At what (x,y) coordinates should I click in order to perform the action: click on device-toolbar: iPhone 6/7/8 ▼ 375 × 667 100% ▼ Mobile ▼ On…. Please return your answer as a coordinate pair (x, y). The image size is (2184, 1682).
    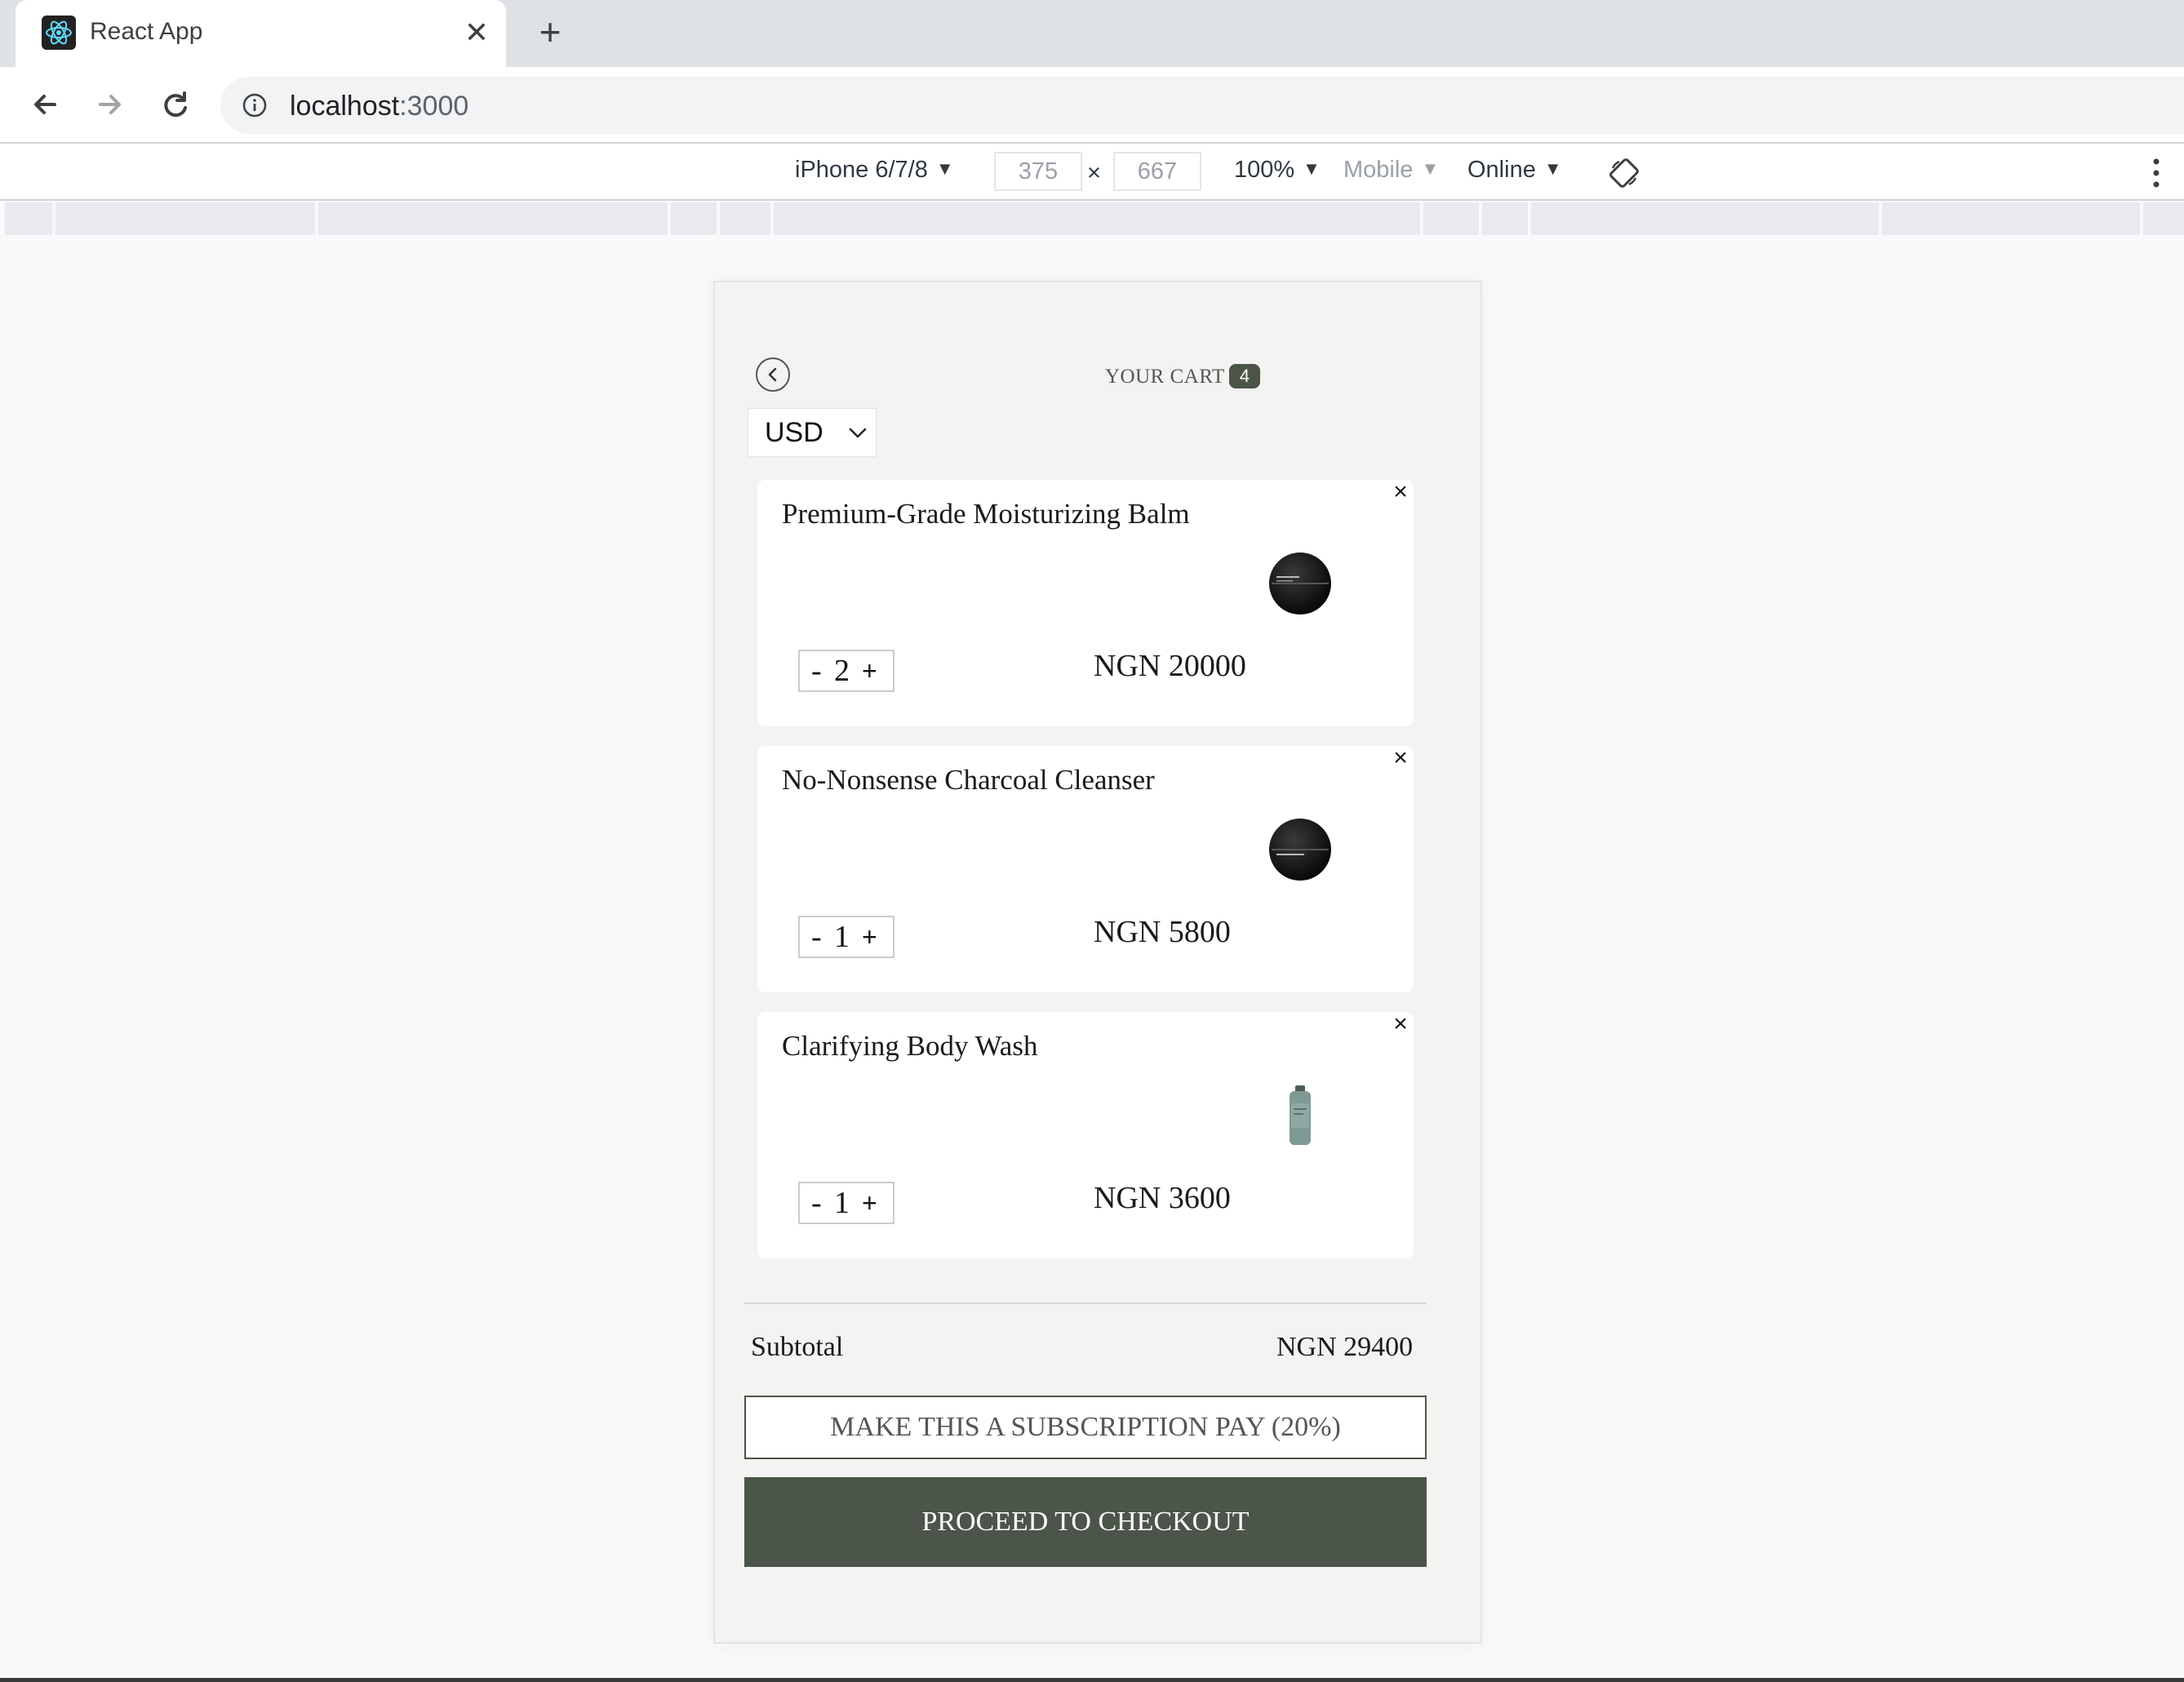
    Looking at the image, I should click on (1092, 171).